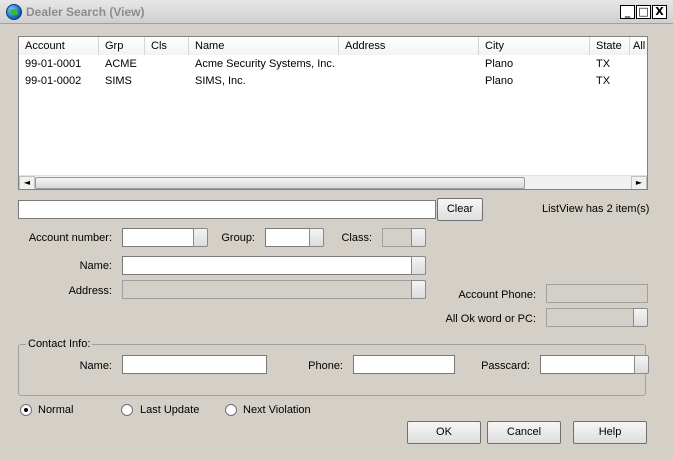 Image resolution: width=673 pixels, height=459 pixels. I want to click on last-update-radio-label: Last Update, so click(169, 410).